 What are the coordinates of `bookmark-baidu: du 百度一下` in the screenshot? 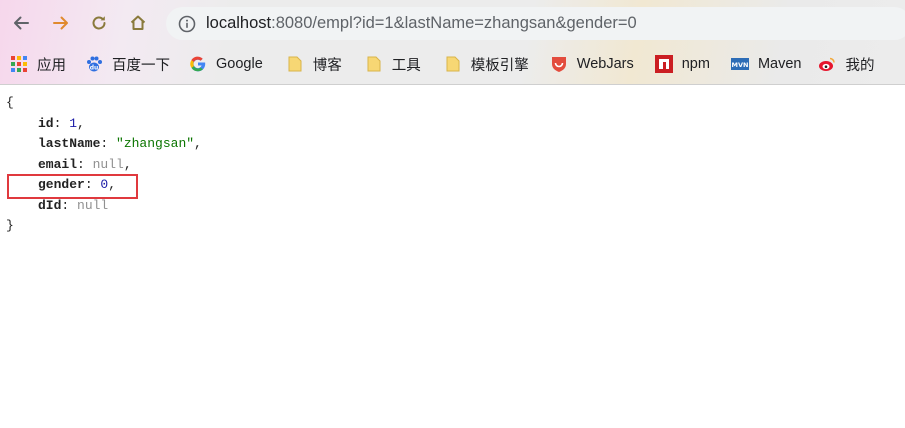 It's located at (127, 64).